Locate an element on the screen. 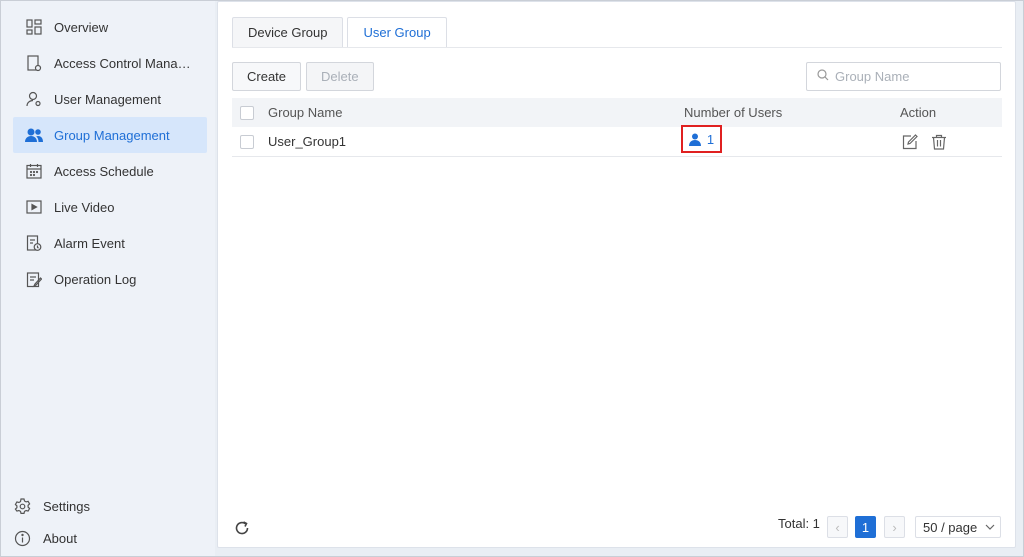 The height and width of the screenshot is (557, 1024). page-size-select: 50 / page is located at coordinates (958, 527).